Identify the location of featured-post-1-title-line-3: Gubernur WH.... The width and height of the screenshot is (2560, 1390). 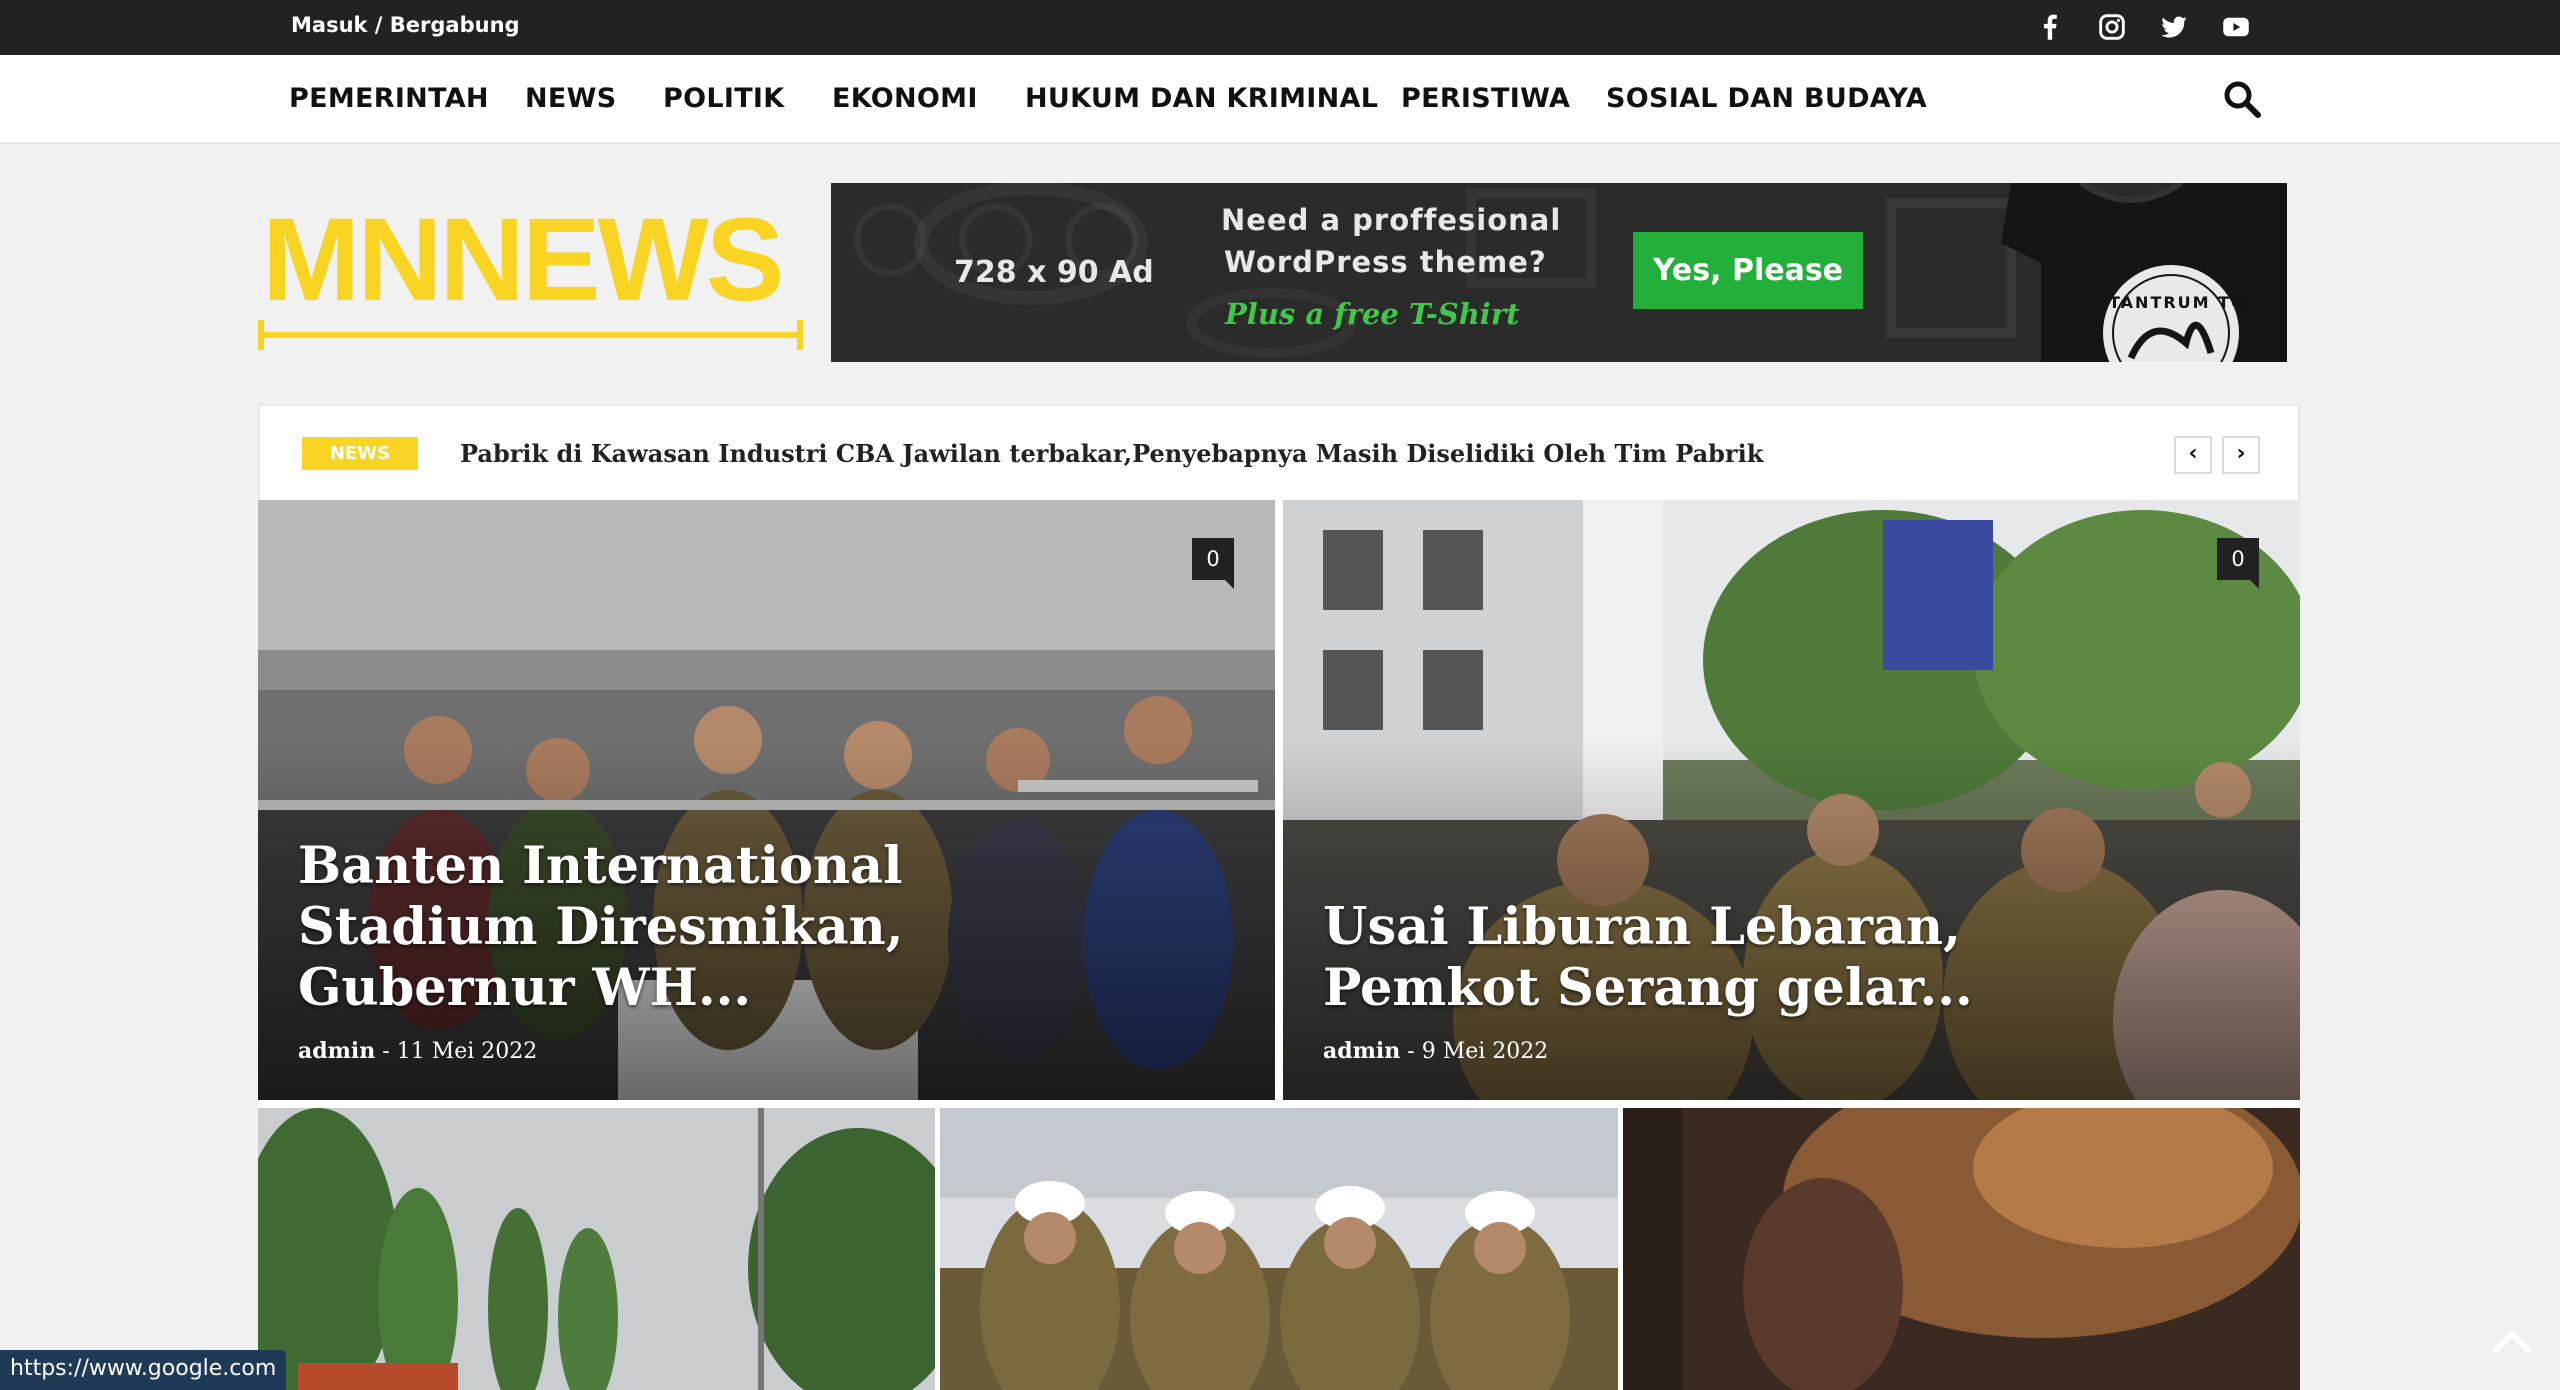
(524, 988).